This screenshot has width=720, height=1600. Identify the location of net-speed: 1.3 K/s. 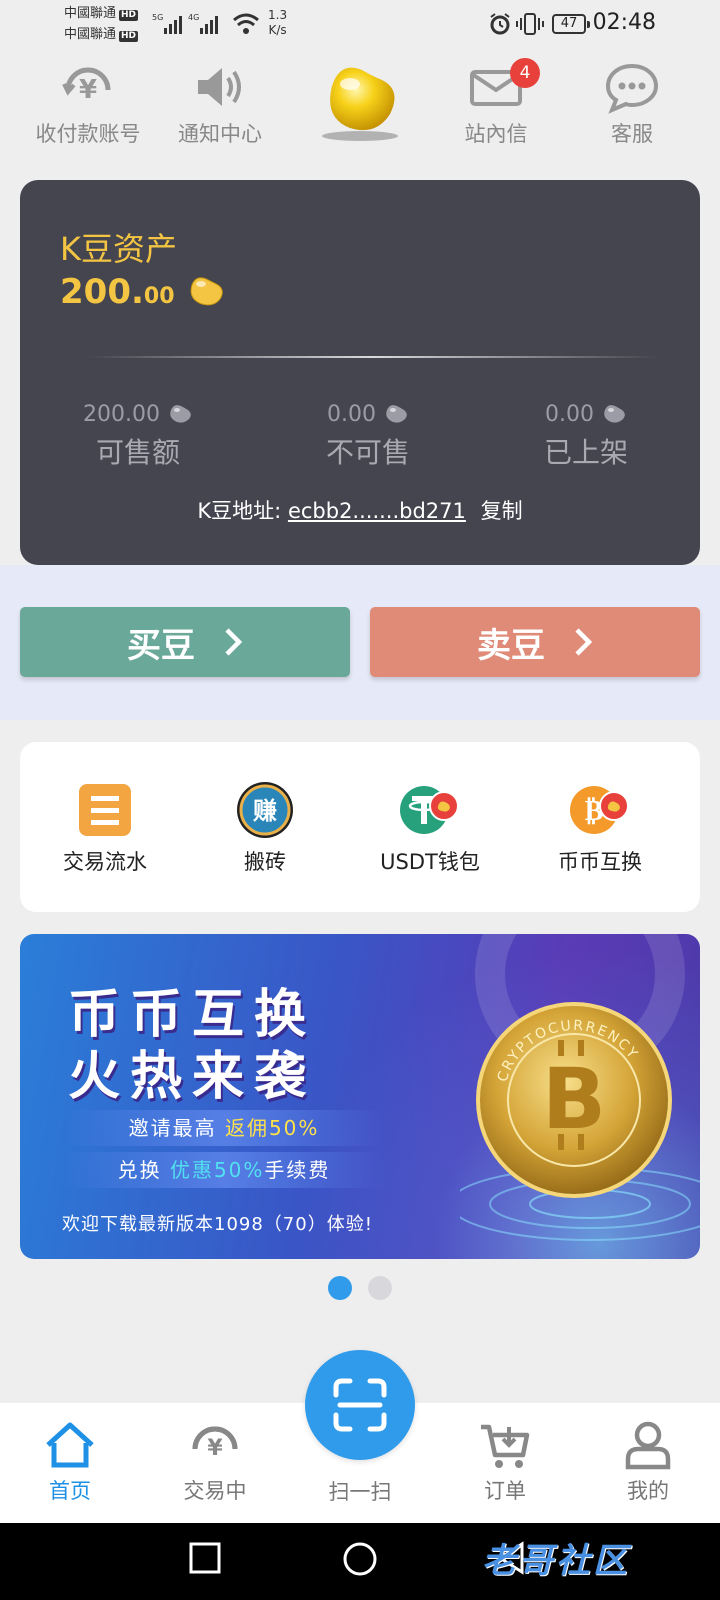
(278, 22).